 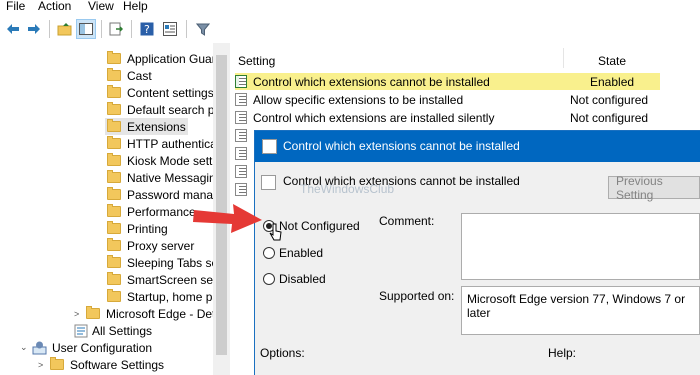 I want to click on tree-item-performance: Performance, so click(x=151, y=211).